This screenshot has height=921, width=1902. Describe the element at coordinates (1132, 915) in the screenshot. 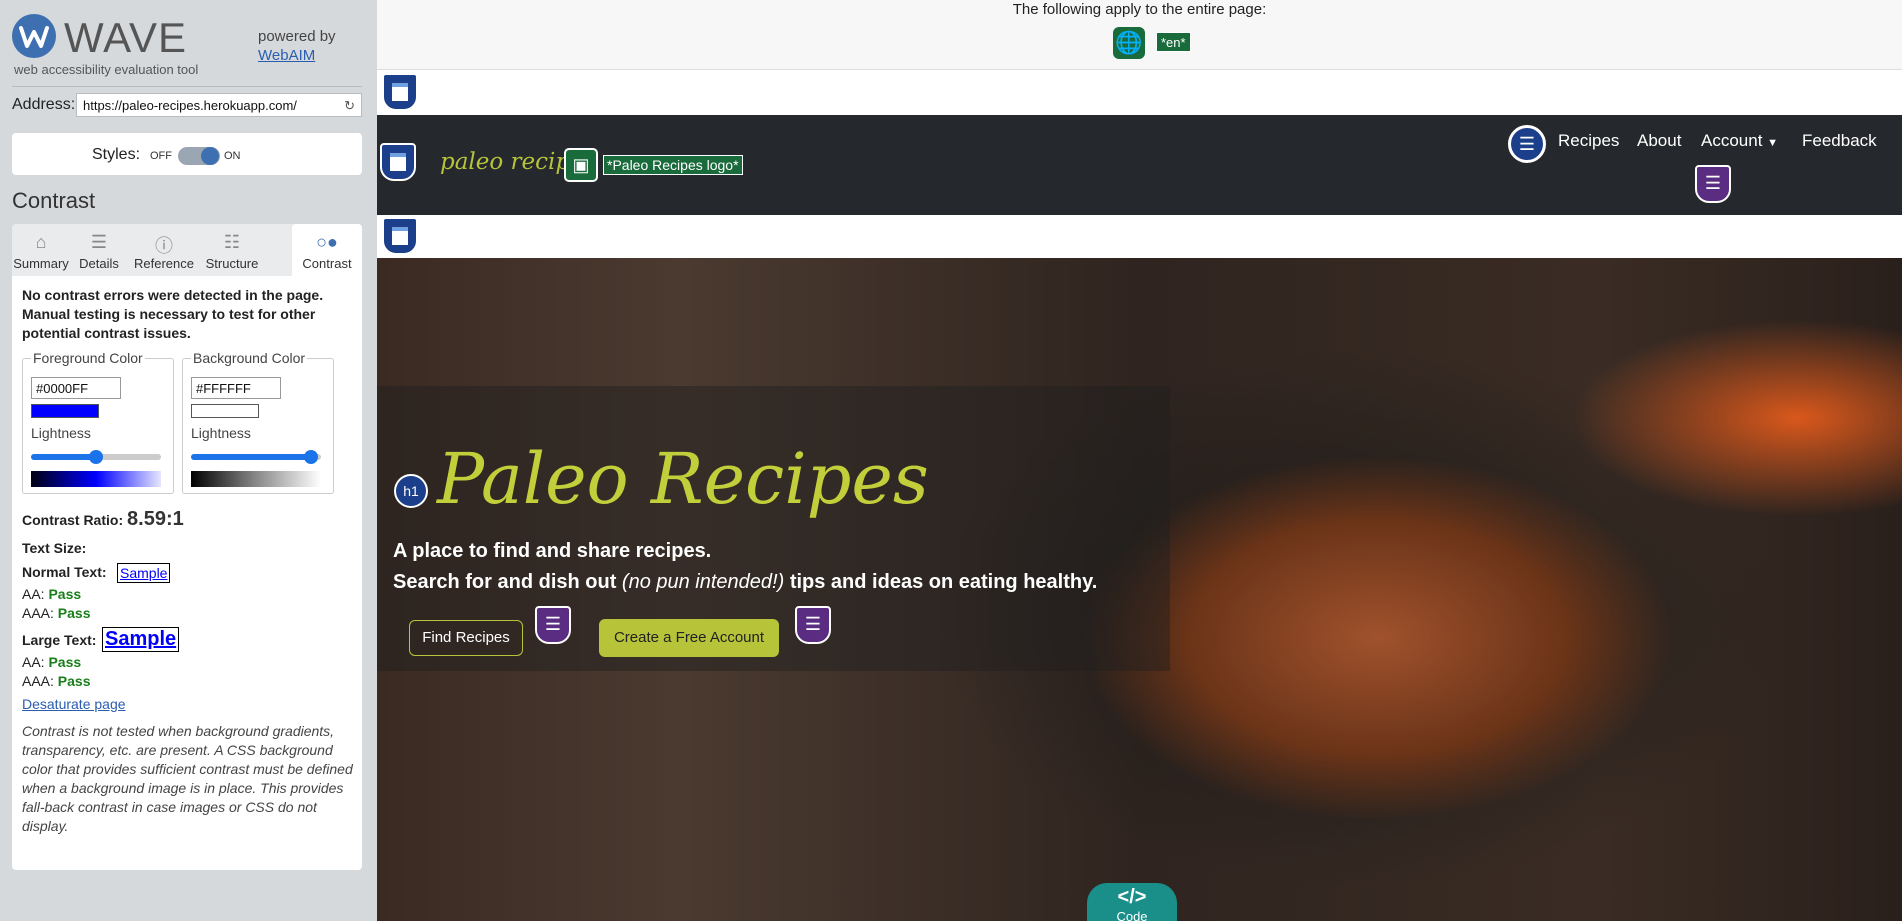

I see `code-label: Code` at that location.